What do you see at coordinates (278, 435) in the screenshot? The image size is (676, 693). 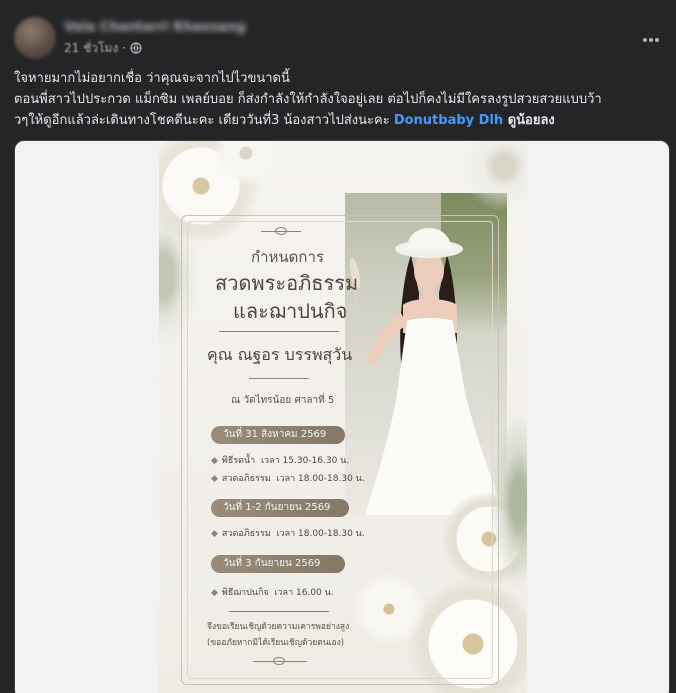 I see `date-pill-1: วันที่ 31 สิงหาคม 2569` at bounding box center [278, 435].